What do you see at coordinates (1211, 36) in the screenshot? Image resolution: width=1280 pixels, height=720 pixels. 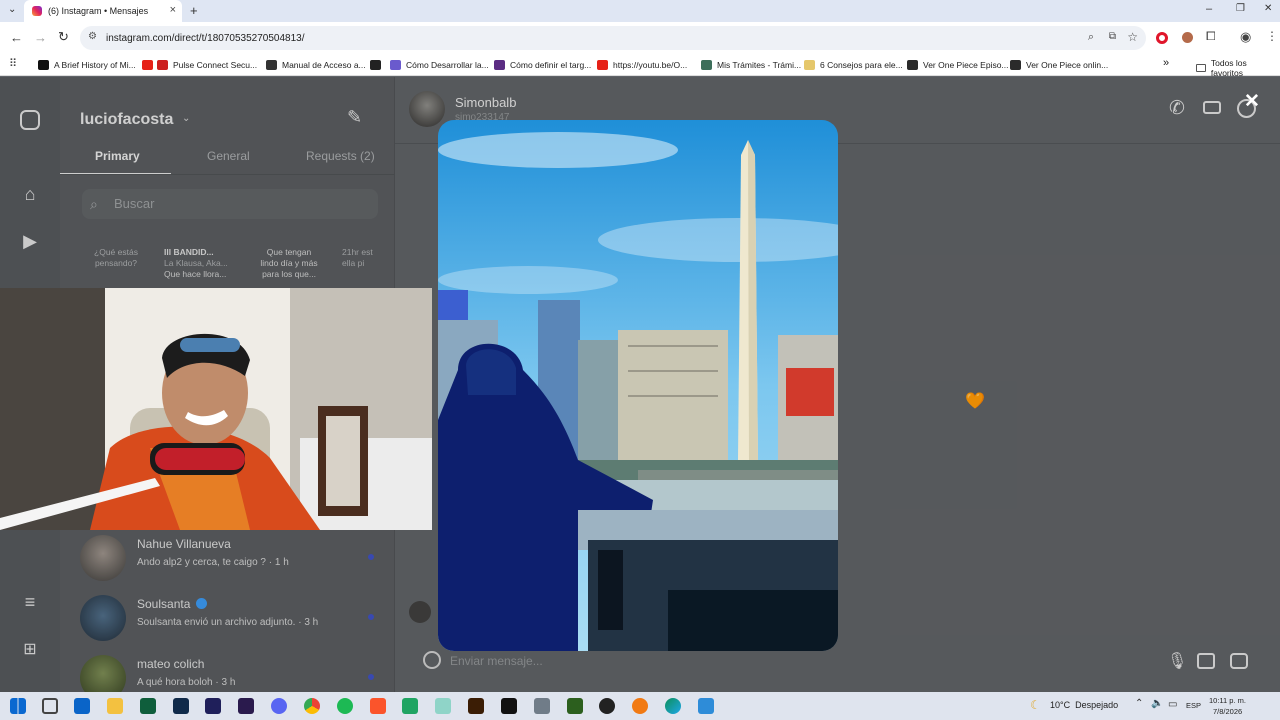 I see `extensions-puzzle-icon: ⧠` at bounding box center [1211, 36].